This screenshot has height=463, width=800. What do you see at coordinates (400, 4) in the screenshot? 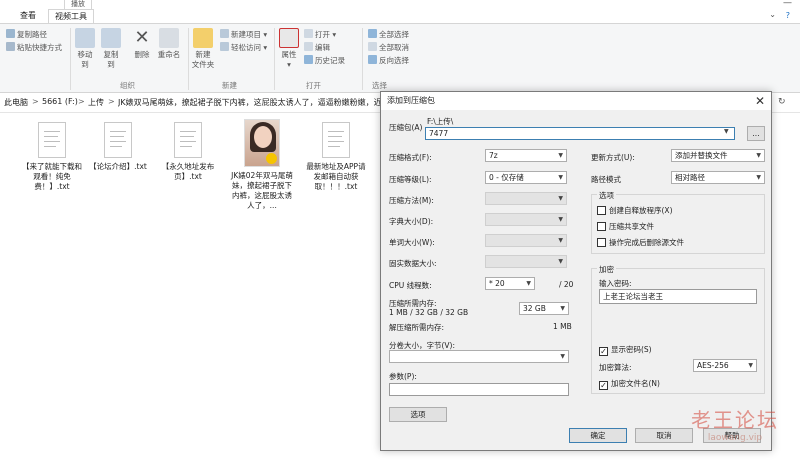
I see `window-titlebar: 播放 —` at bounding box center [400, 4].